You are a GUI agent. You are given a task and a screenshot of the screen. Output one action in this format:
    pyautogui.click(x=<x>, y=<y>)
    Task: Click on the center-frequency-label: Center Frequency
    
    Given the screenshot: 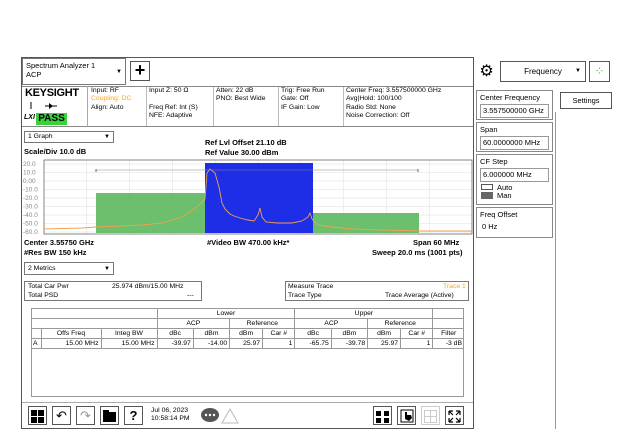 What is the action you would take?
    pyautogui.click(x=510, y=97)
    